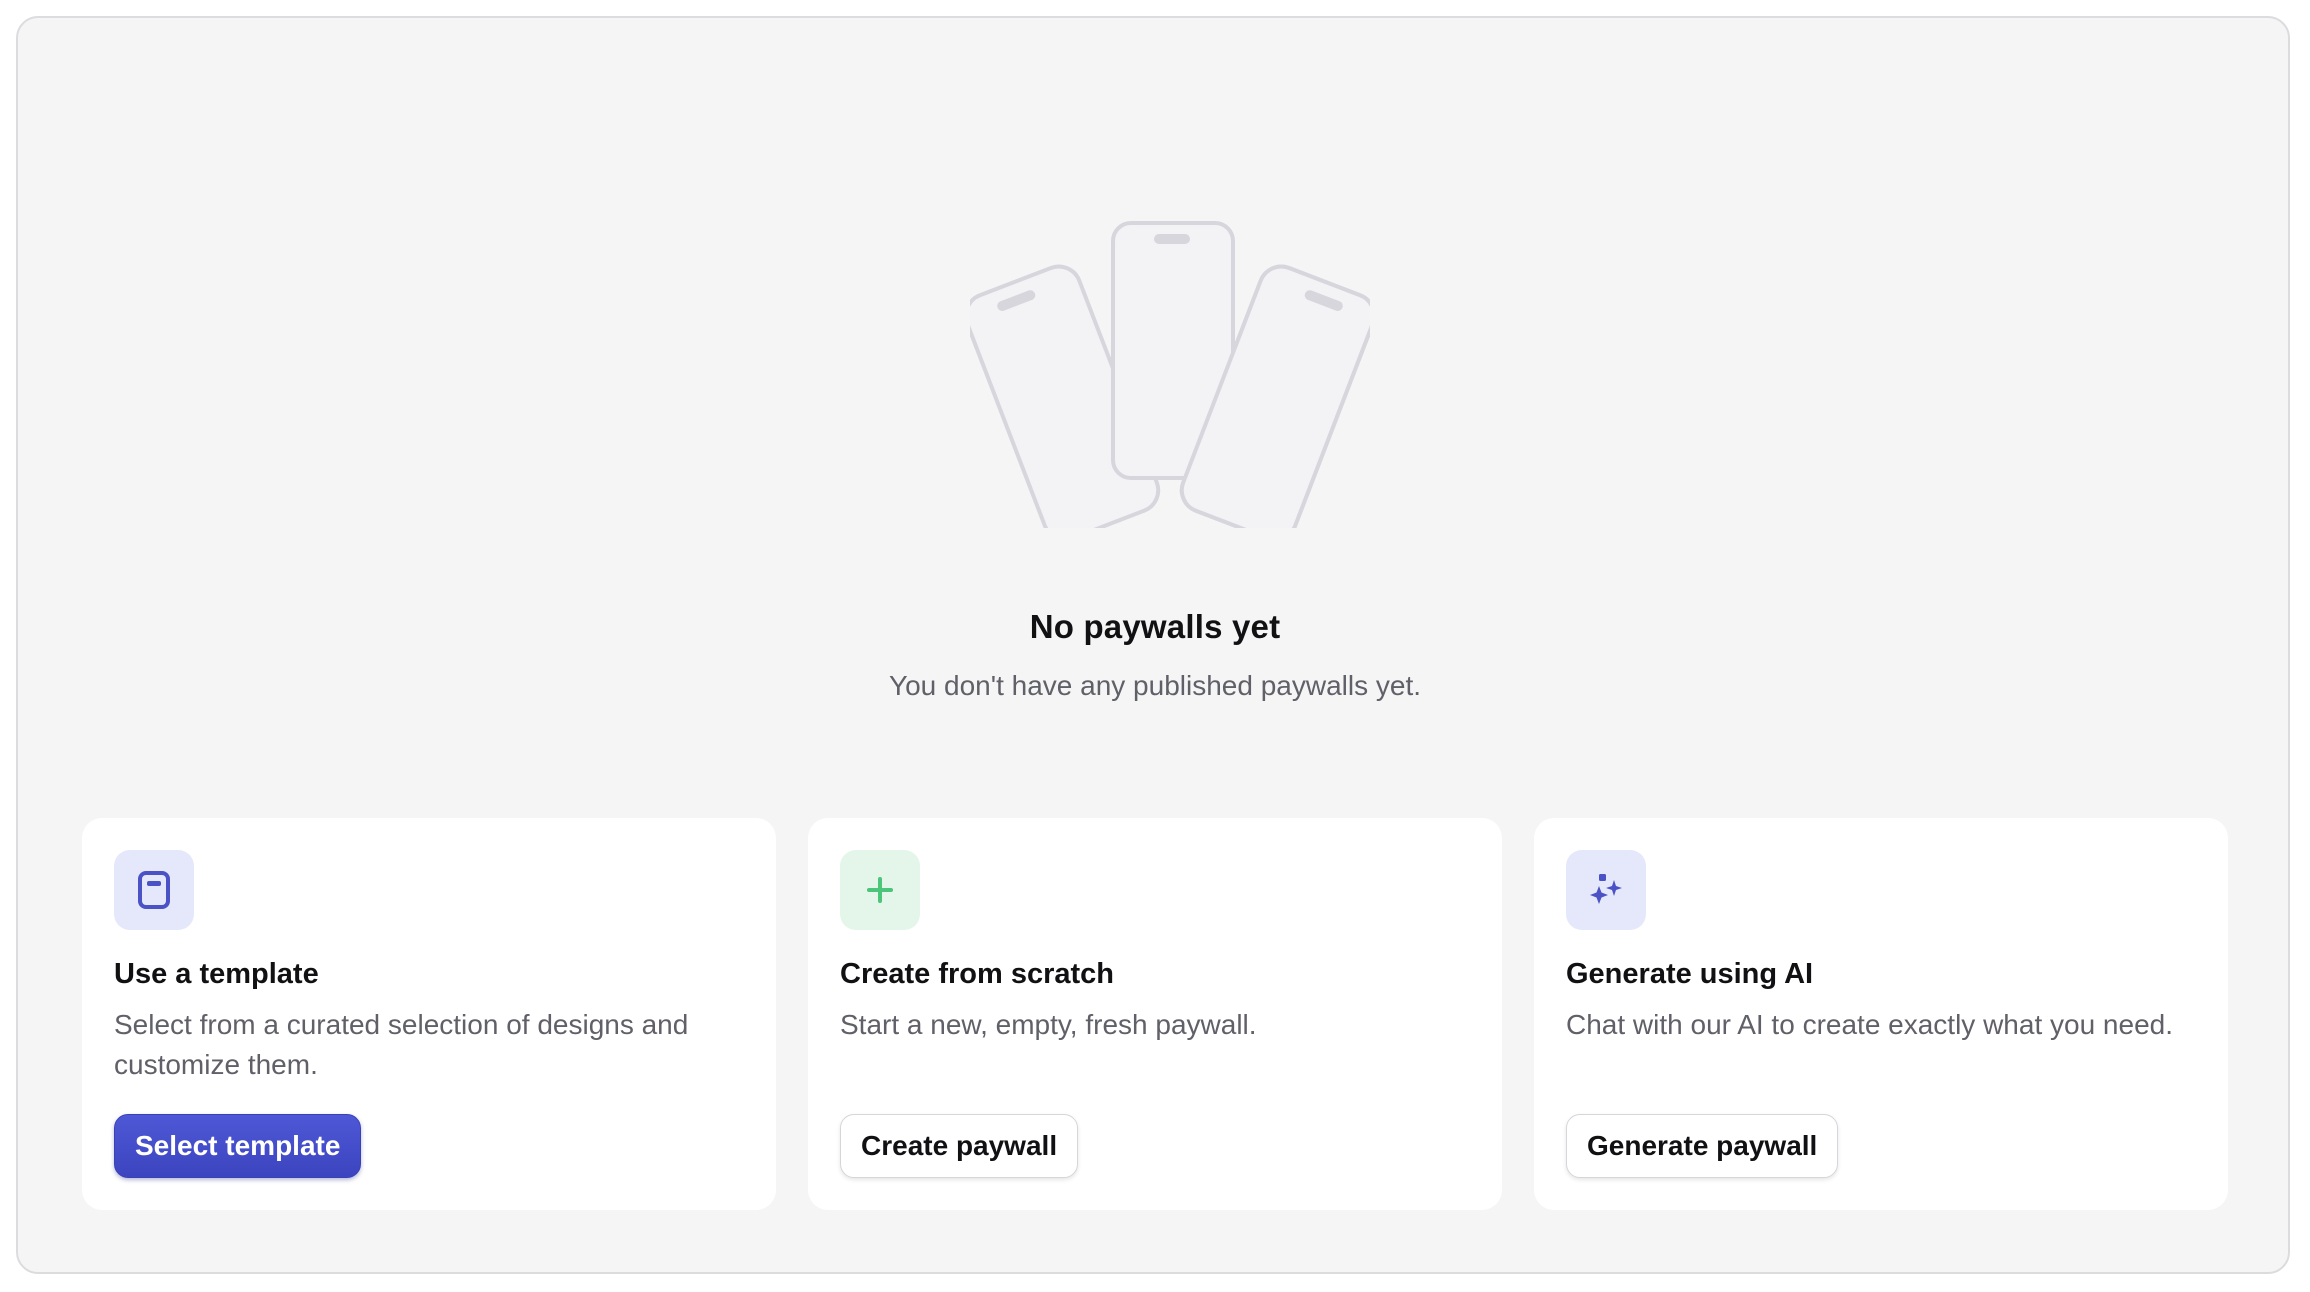  What do you see at coordinates (977, 974) in the screenshot?
I see `card-title: Create from scratch` at bounding box center [977, 974].